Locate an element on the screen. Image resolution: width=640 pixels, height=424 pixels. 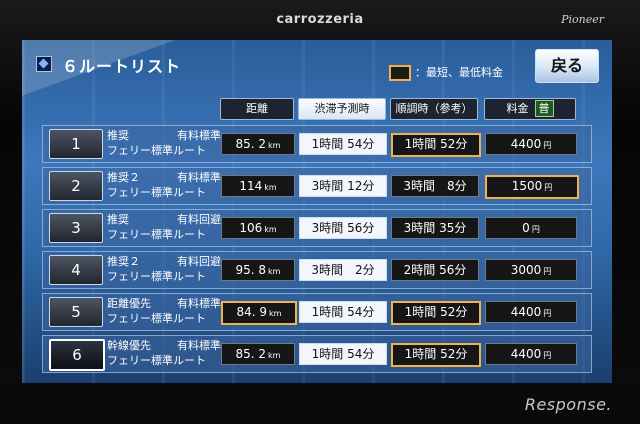
route-description: 幹線優先 有料標準 フェリー標準ルート is located at coordinates (164, 353).